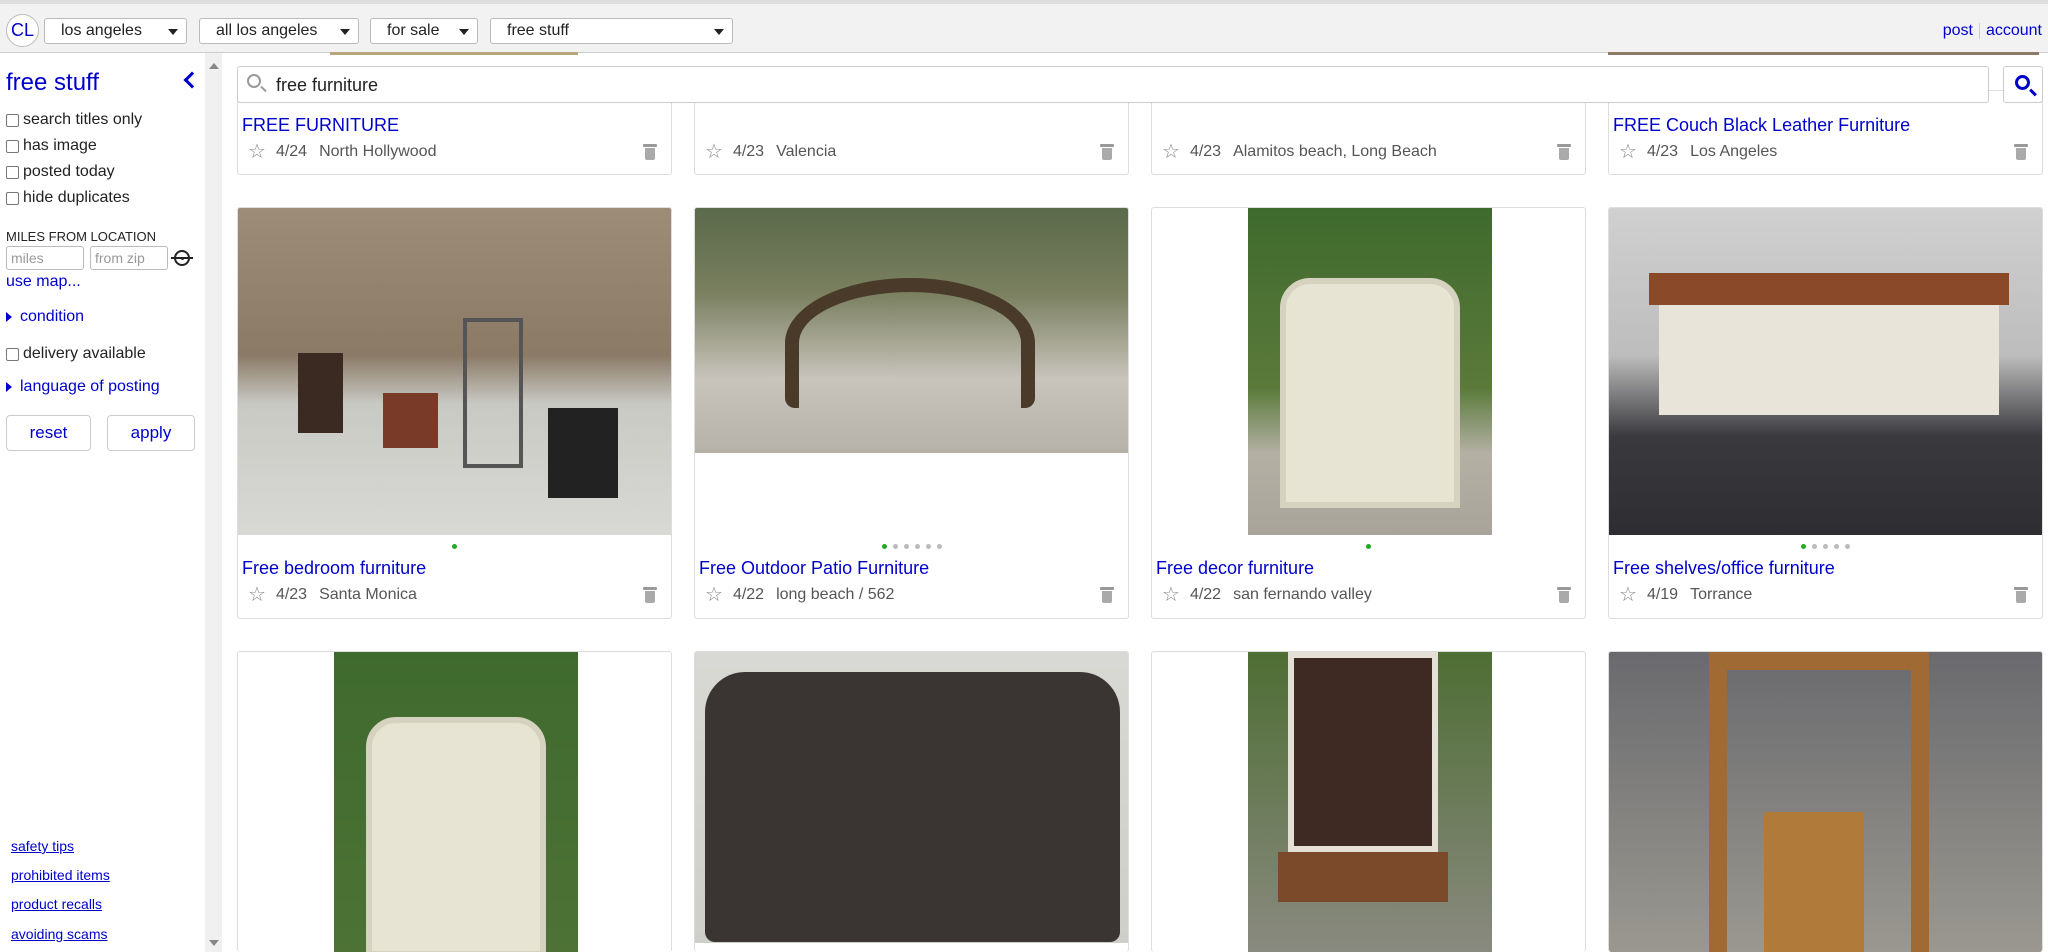 Image resolution: width=2048 pixels, height=952 pixels. I want to click on reset-button: reset, so click(48, 433).